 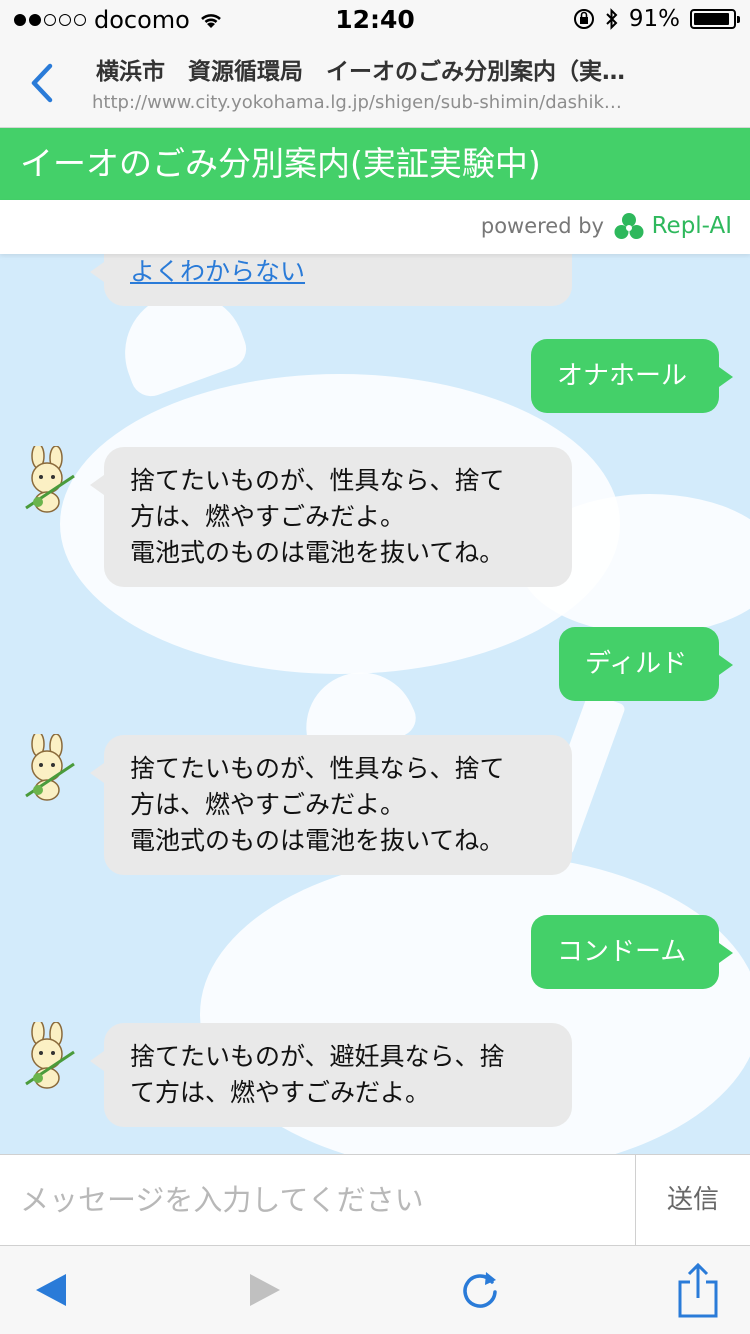 I want to click on bot-message-line: て方は、燃やすごみだよ。, so click(x=280, y=1092).